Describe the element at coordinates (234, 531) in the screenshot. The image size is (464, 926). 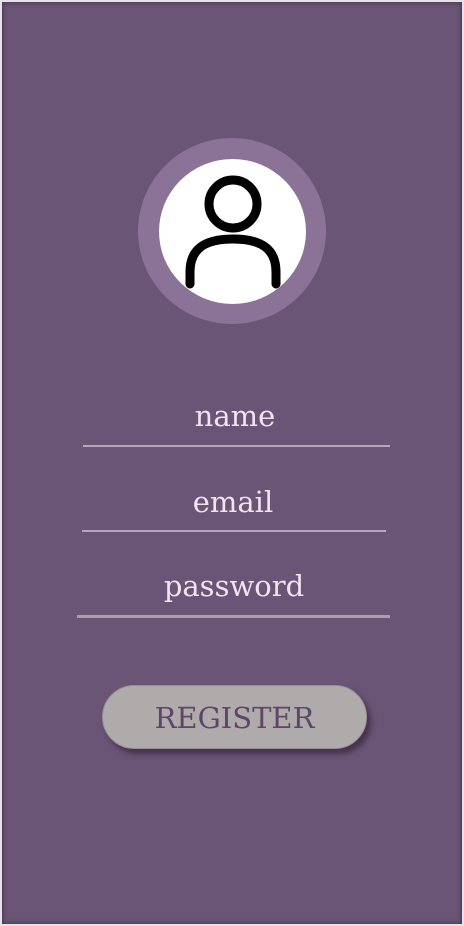
I see `email-underline` at that location.